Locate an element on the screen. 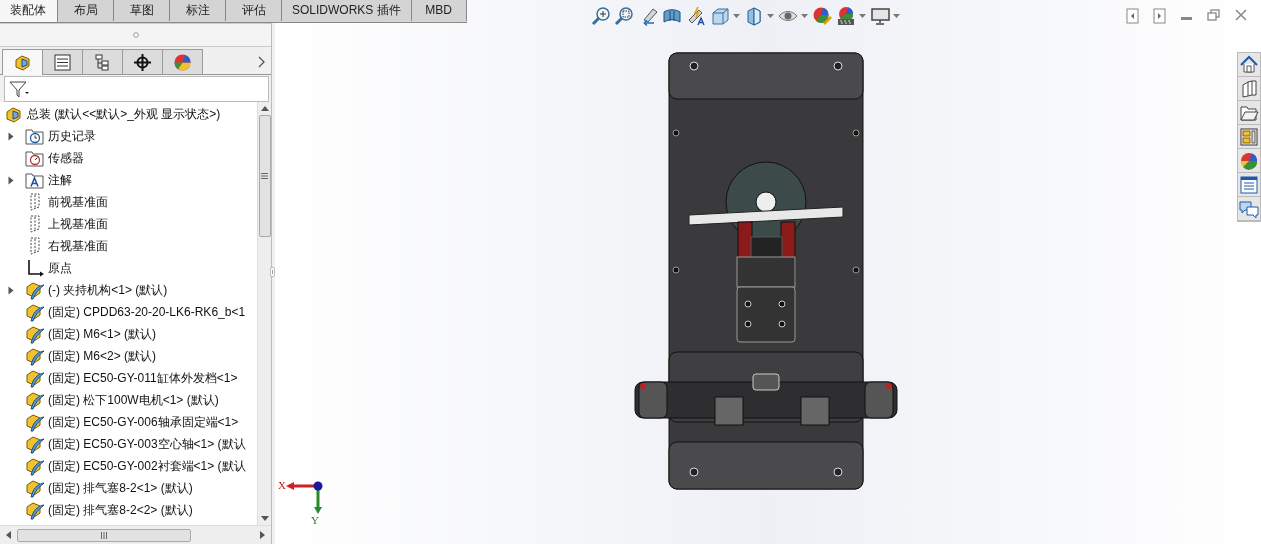 This screenshot has height=544, width=1261. grip-handle-icon is located at coordinates (135, 35).